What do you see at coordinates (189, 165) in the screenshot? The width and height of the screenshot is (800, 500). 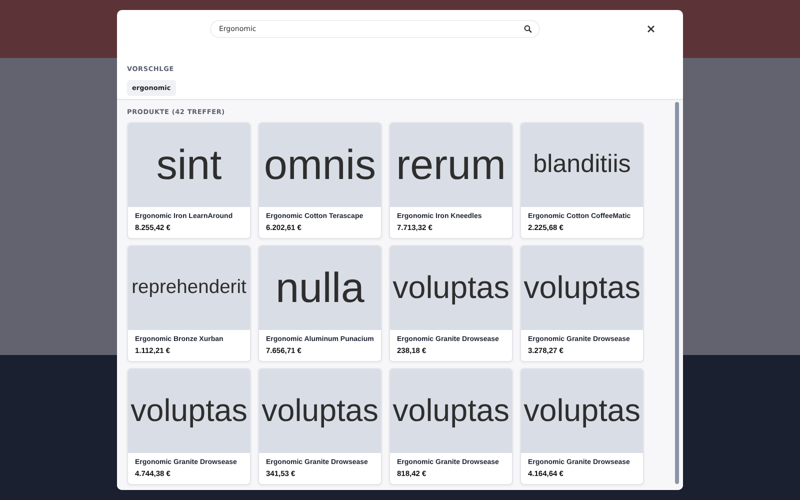 I see `picture: sint` at bounding box center [189, 165].